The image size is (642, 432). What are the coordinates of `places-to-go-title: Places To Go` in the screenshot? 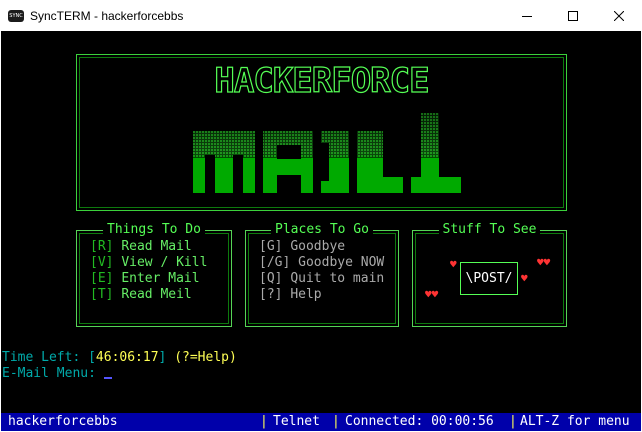 It's located at (322, 229).